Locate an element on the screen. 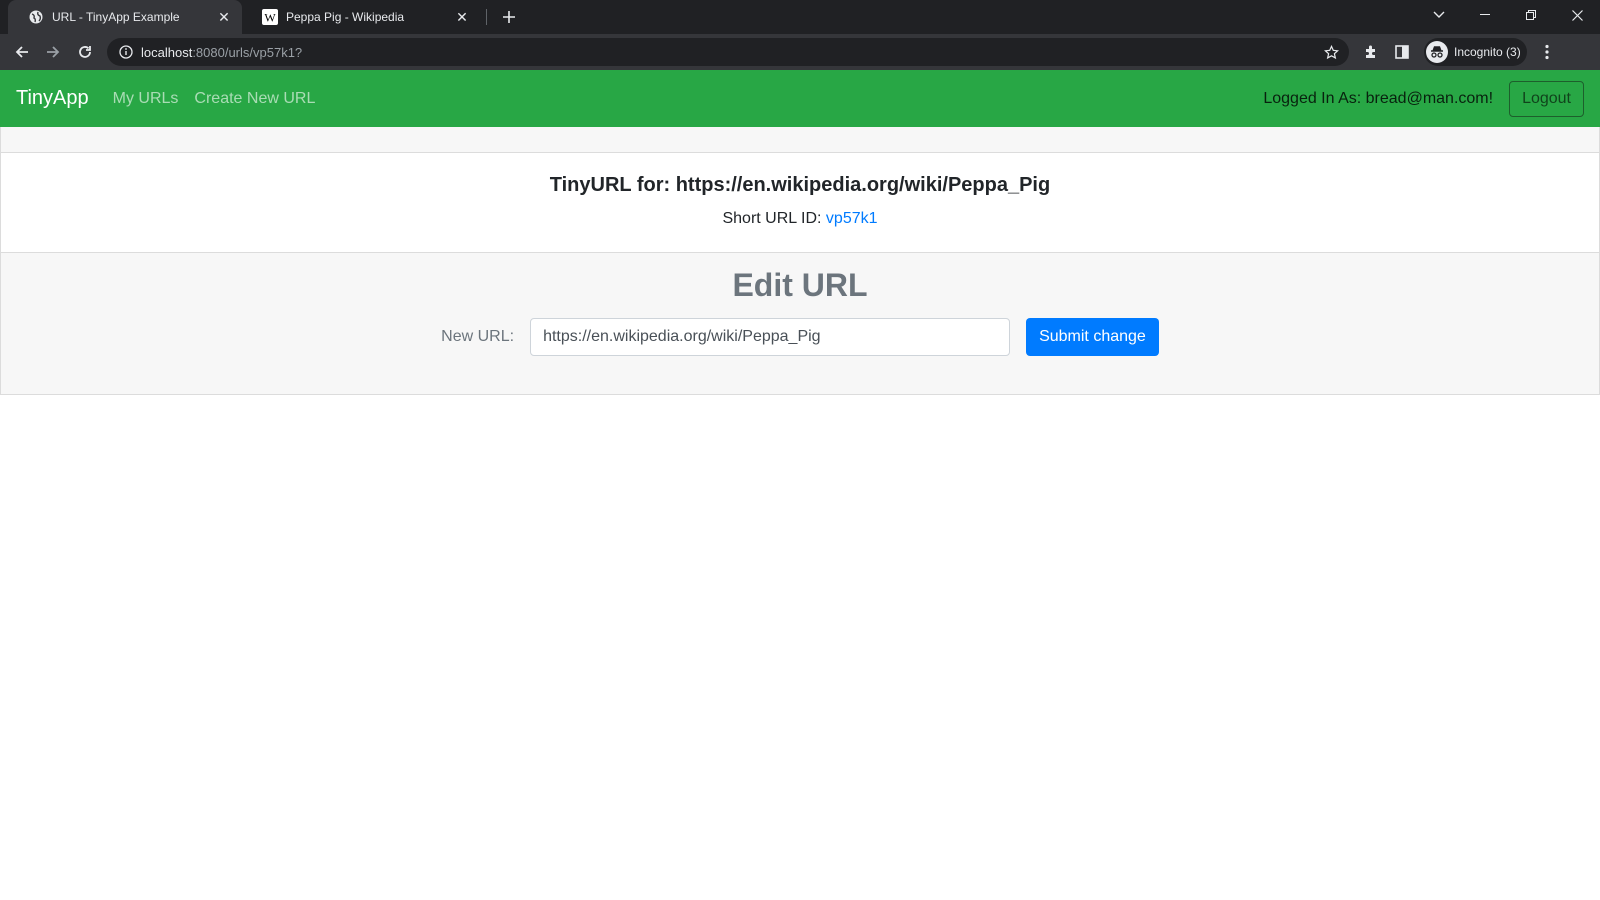 Image resolution: width=1600 pixels, height=900 pixels. tab-separator is located at coordinates (486, 17).